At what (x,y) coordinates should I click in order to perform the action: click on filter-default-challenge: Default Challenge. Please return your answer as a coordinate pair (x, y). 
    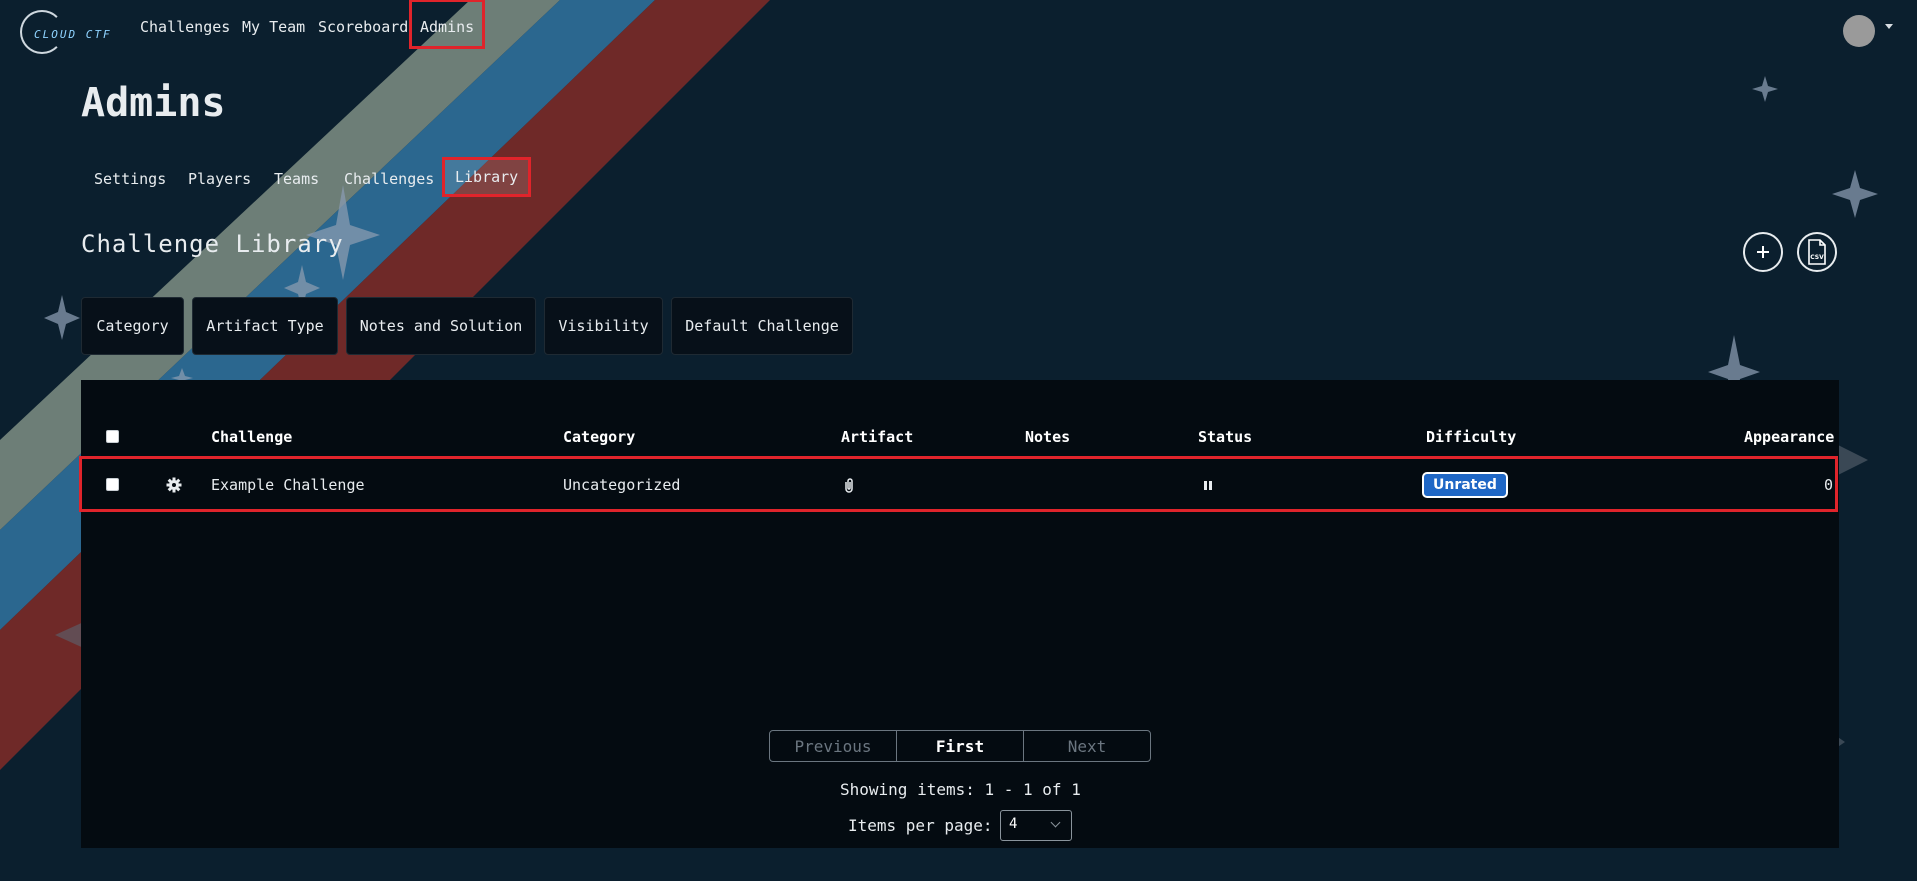
    Looking at the image, I should click on (762, 326).